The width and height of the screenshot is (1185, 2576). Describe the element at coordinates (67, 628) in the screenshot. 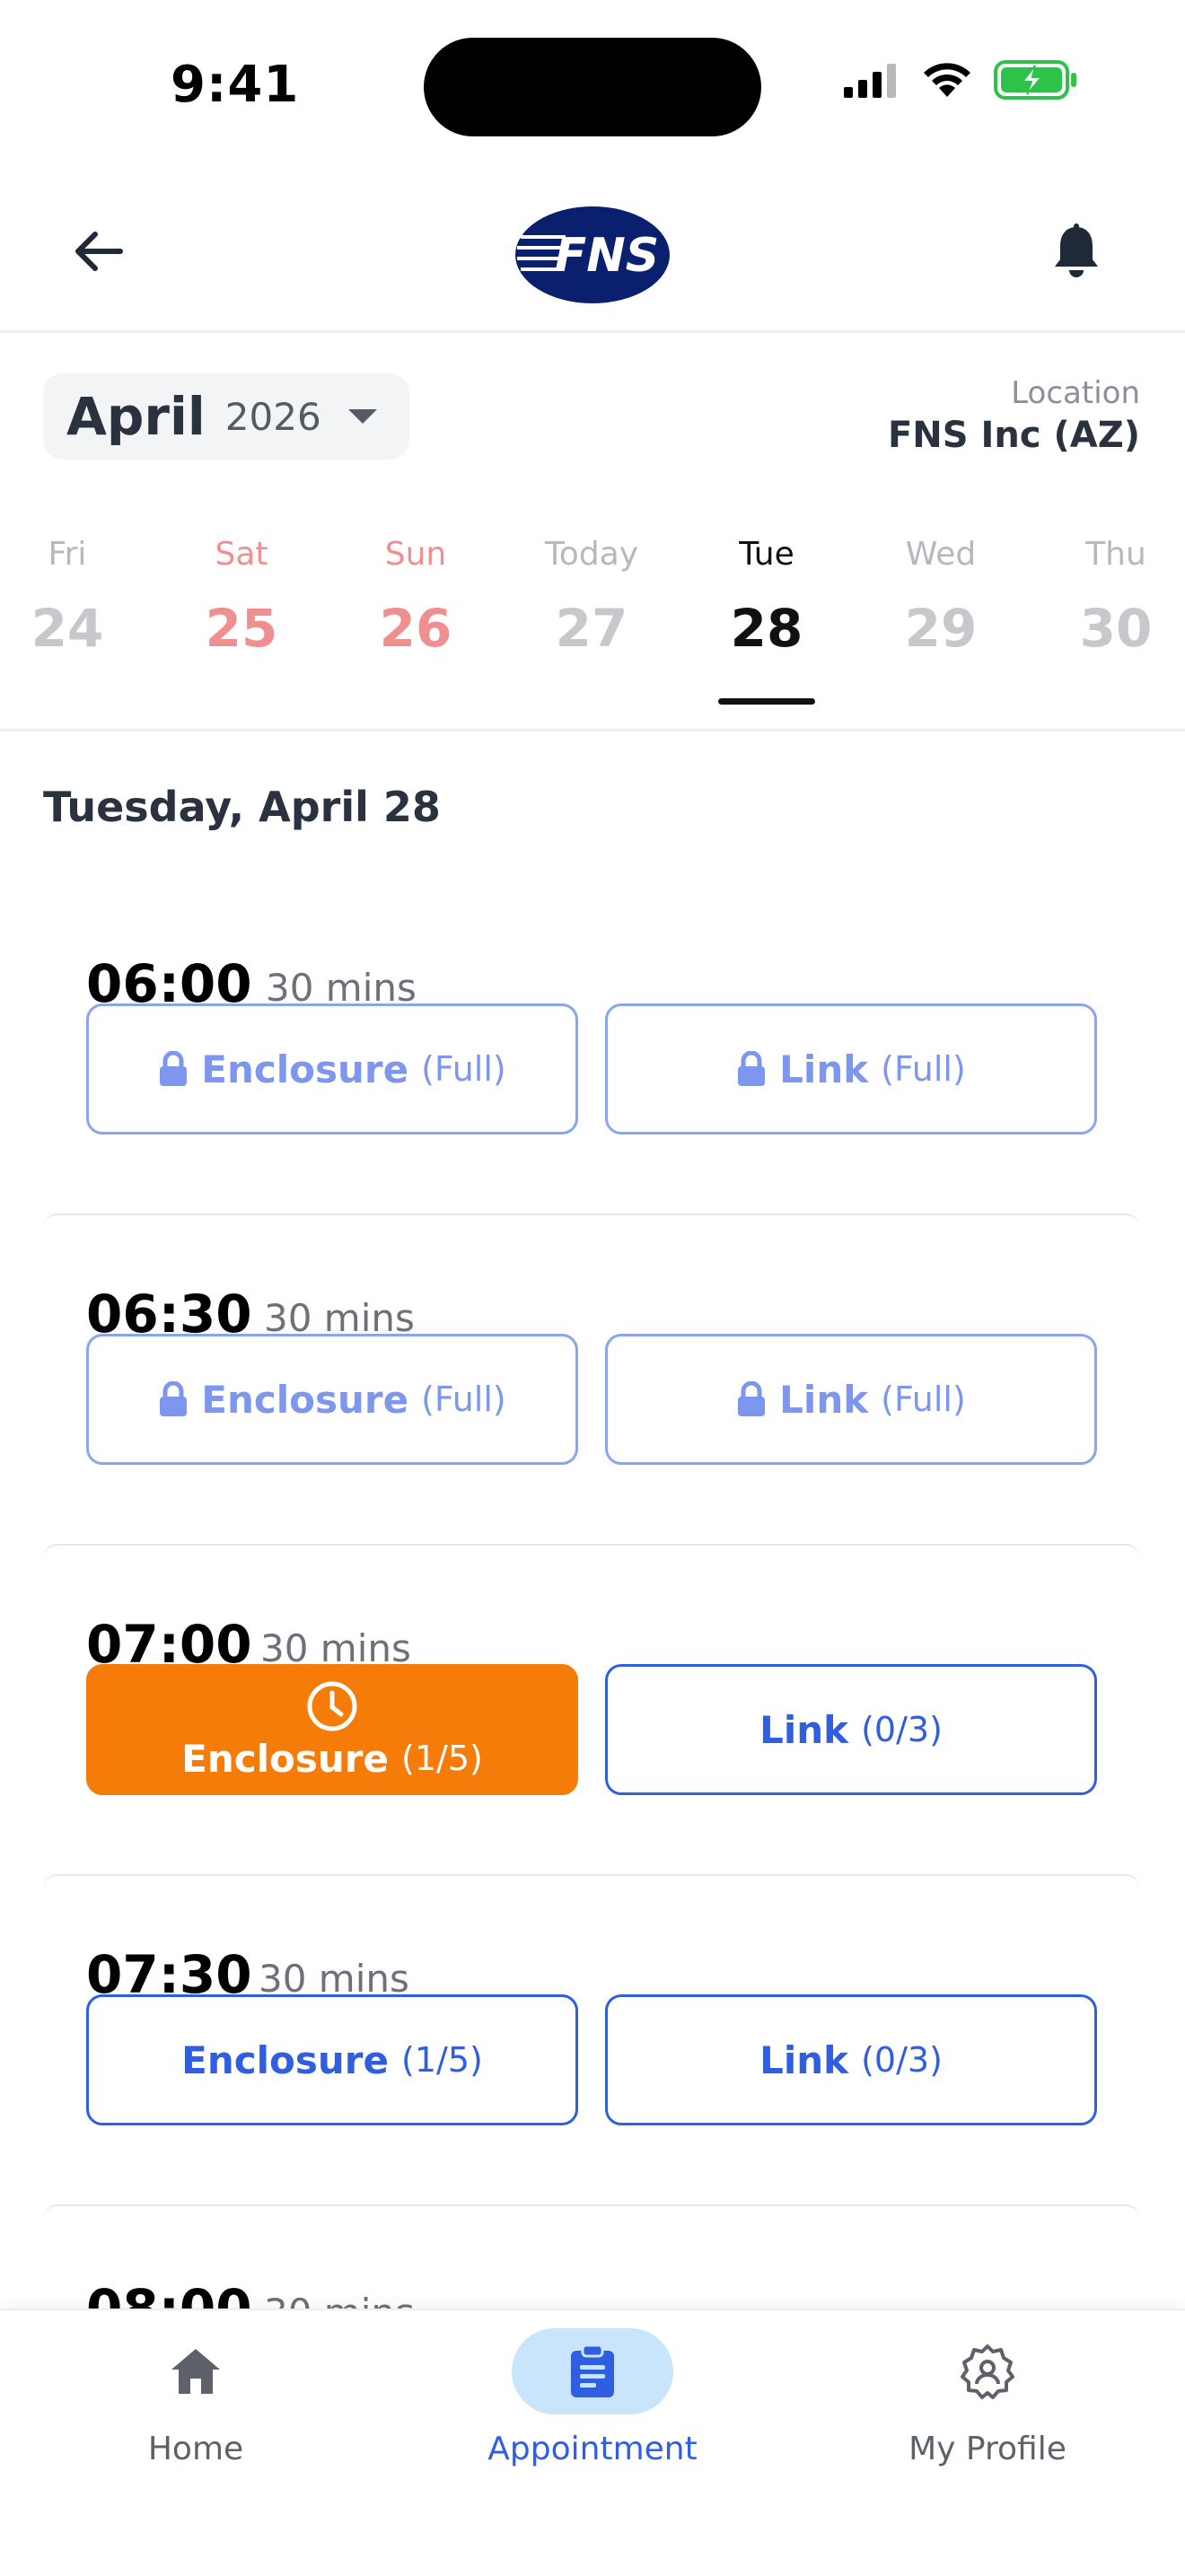

I see `day-number: 24` at that location.